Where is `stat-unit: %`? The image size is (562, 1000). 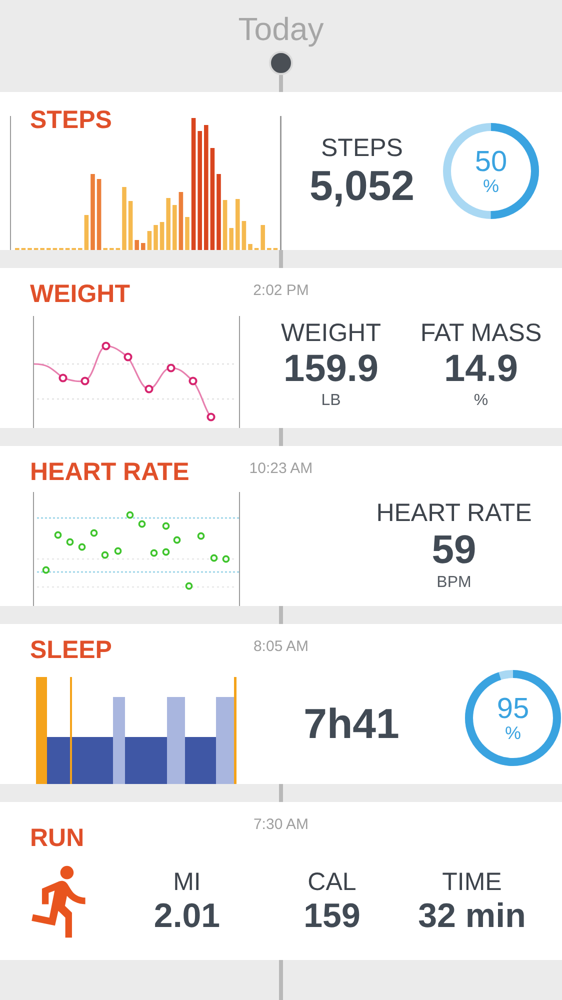 stat-unit: % is located at coordinates (481, 401).